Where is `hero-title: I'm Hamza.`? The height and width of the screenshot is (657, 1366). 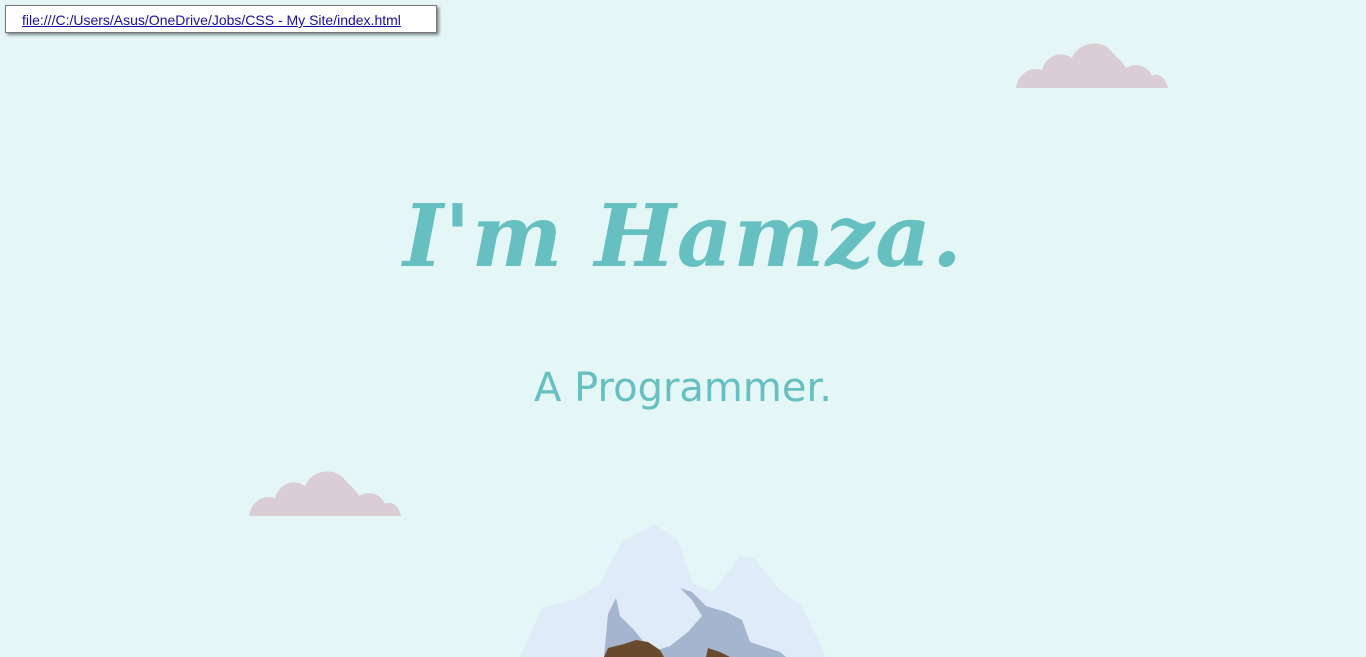 hero-title: I'm Hamza. is located at coordinates (683, 236).